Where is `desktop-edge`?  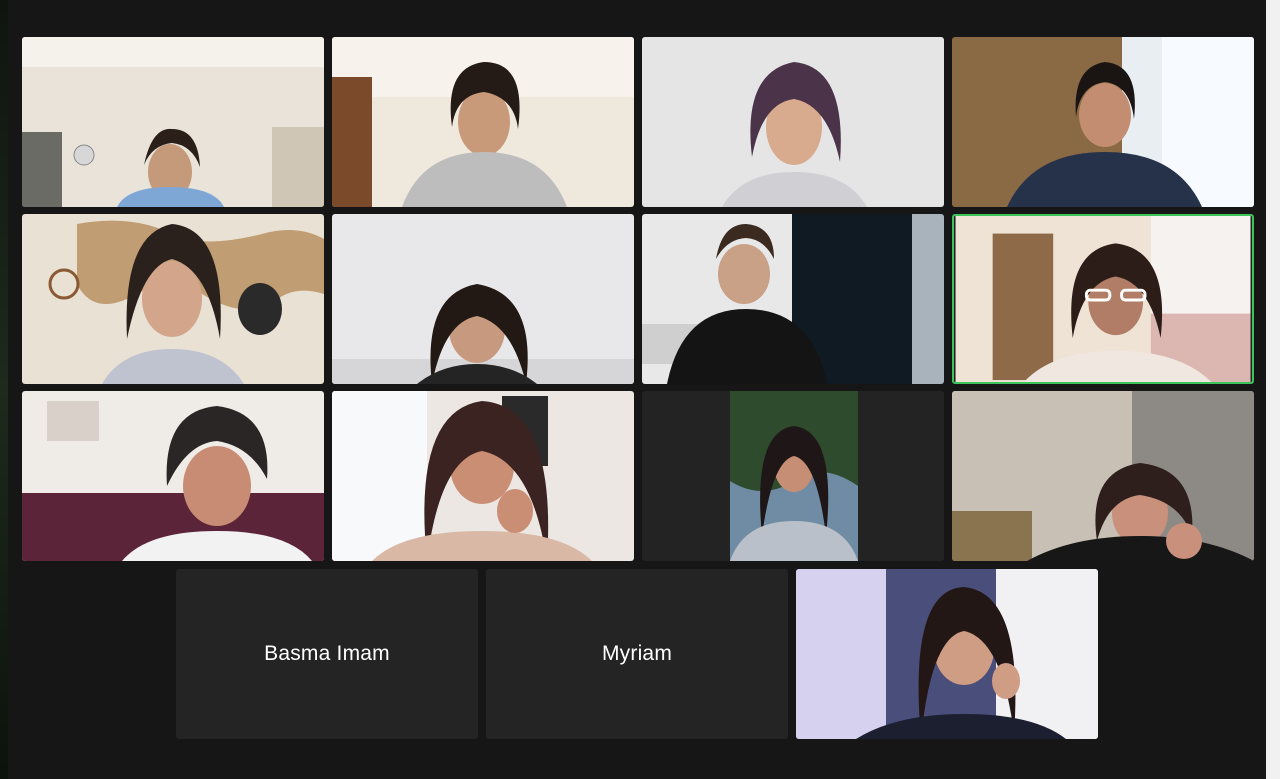
desktop-edge is located at coordinates (4, 389).